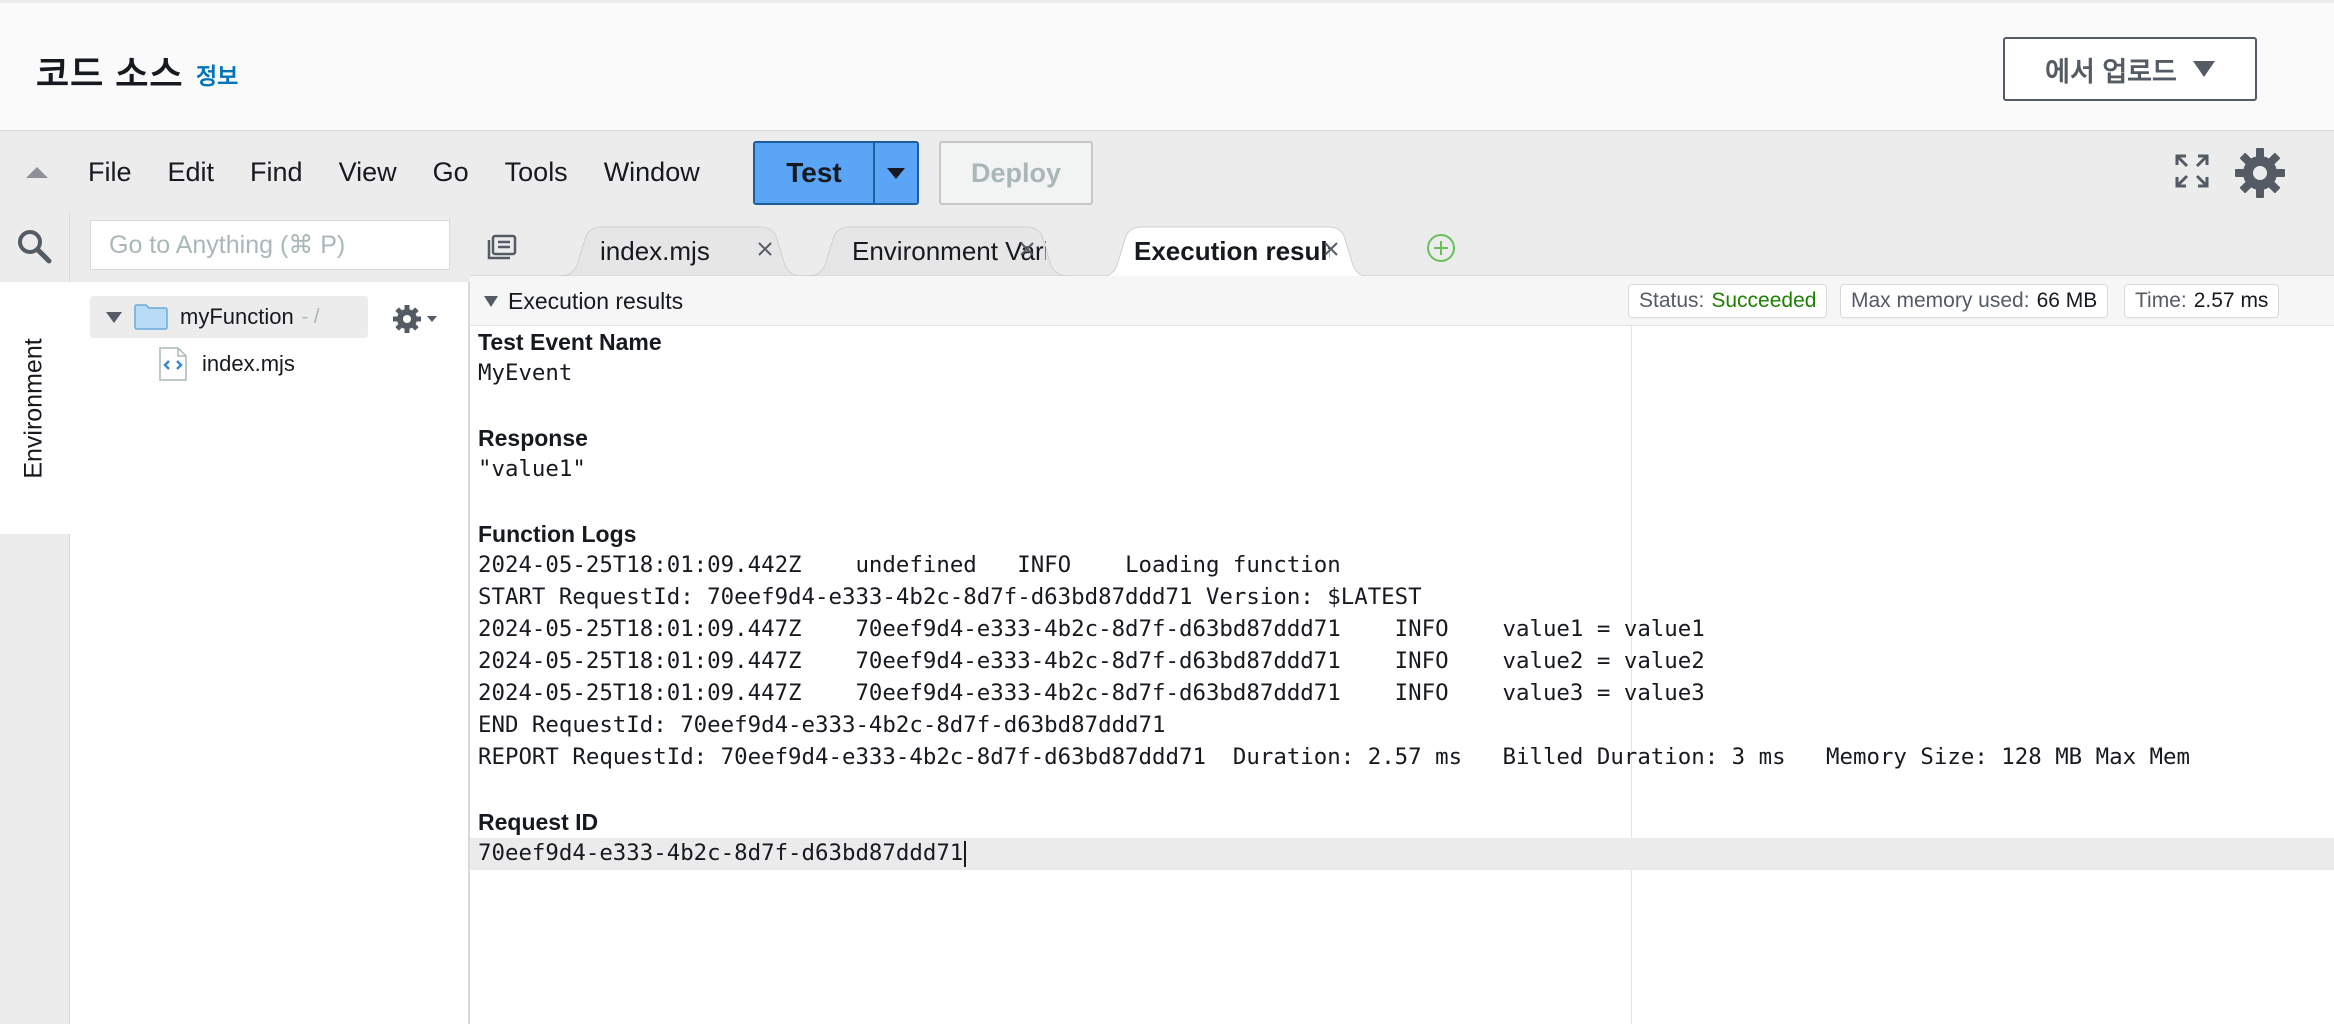  I want to click on left-rail: Environment, so click(35, 618).